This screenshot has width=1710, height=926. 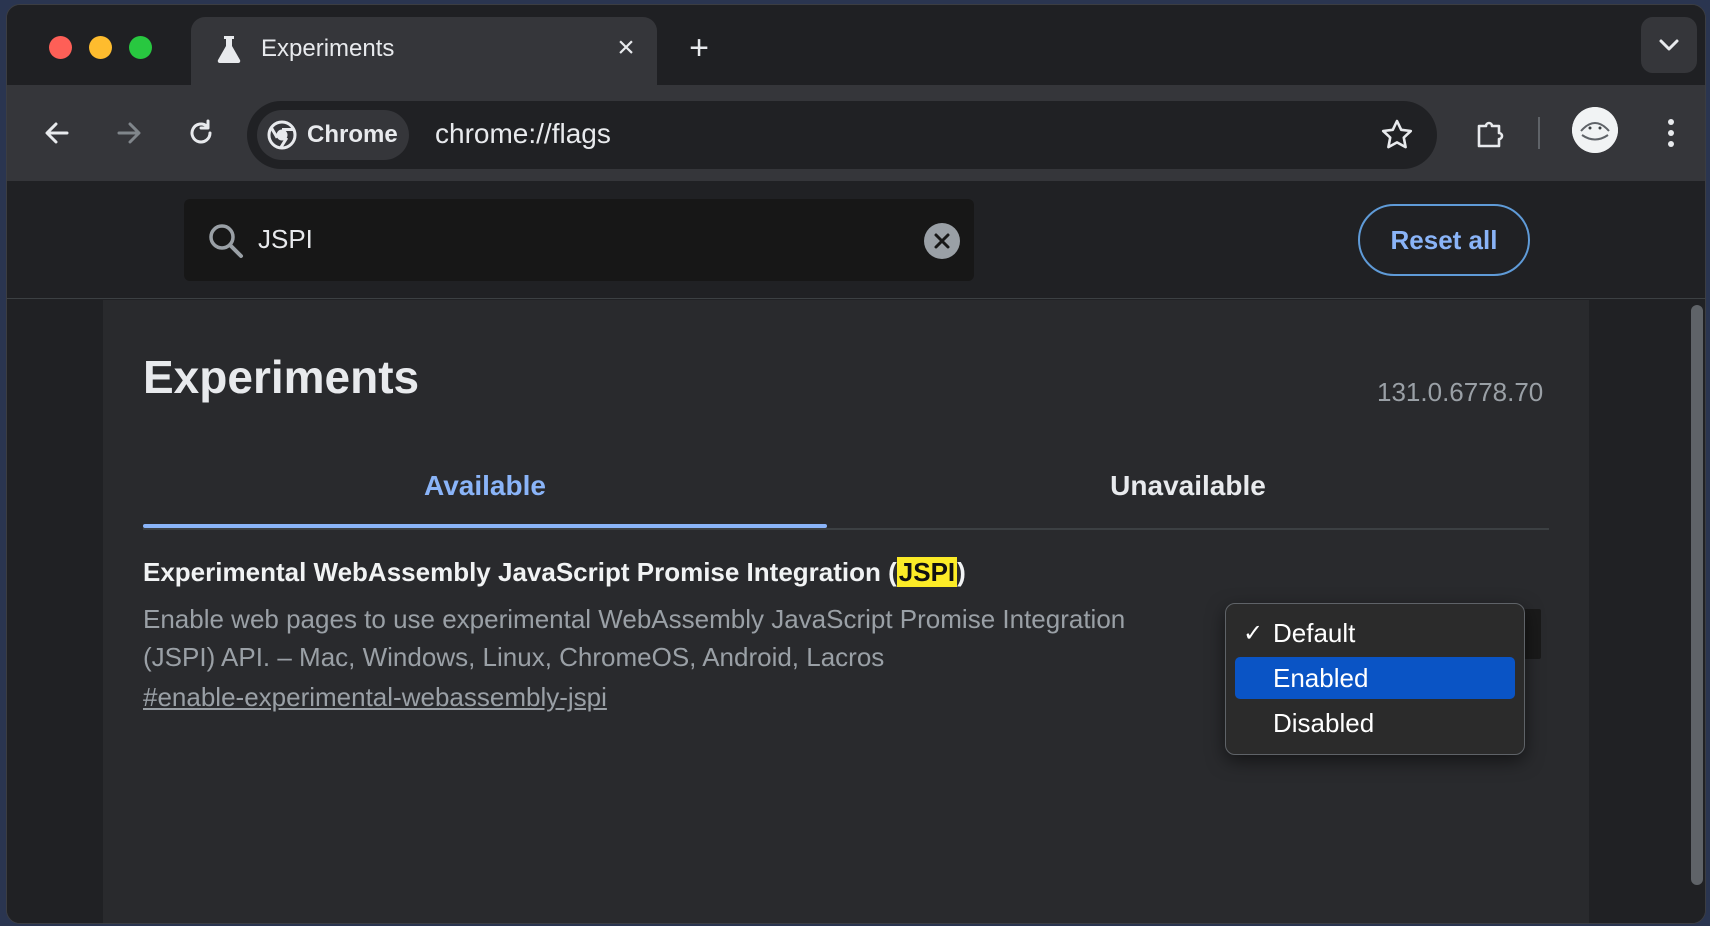 I want to click on menu-button, so click(x=1671, y=133).